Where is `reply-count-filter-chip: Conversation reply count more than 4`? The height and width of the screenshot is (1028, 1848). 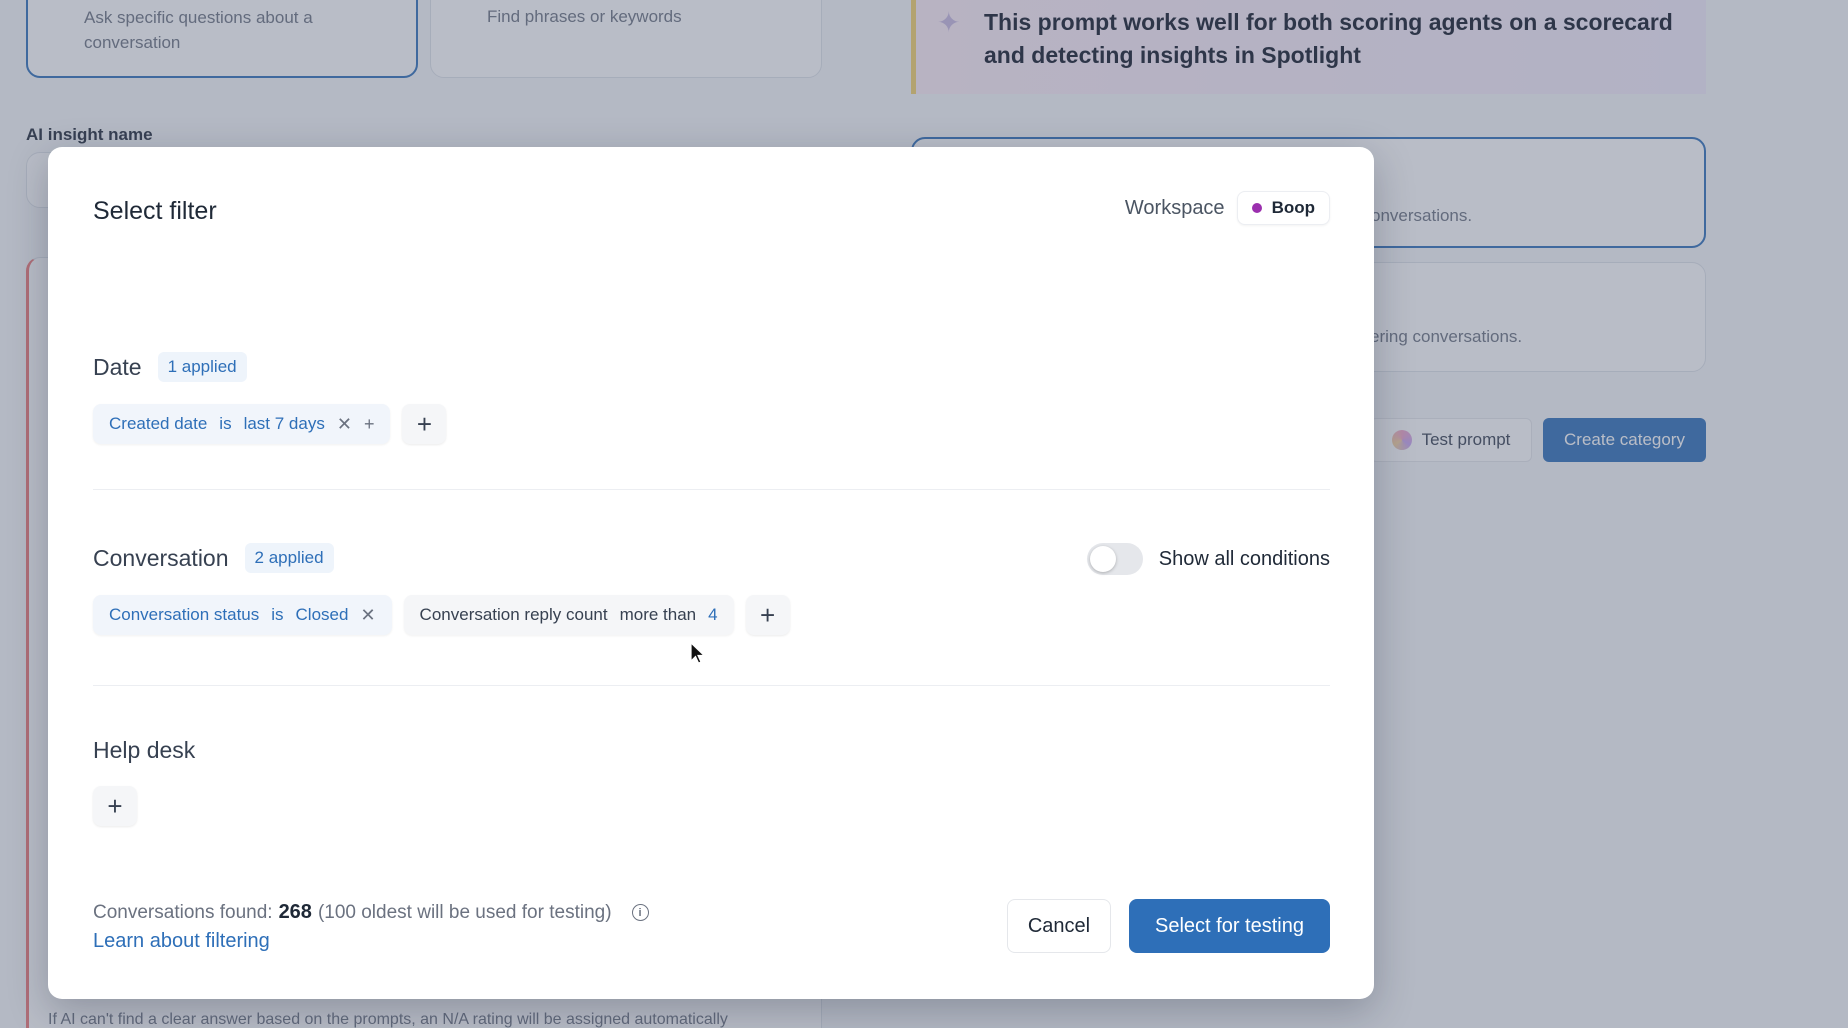
reply-count-filter-chip: Conversation reply count more than 4 is located at coordinates (568, 615).